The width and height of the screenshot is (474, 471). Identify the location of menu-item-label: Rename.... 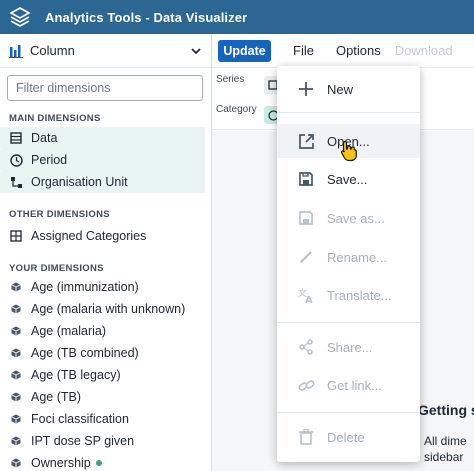
(357, 257).